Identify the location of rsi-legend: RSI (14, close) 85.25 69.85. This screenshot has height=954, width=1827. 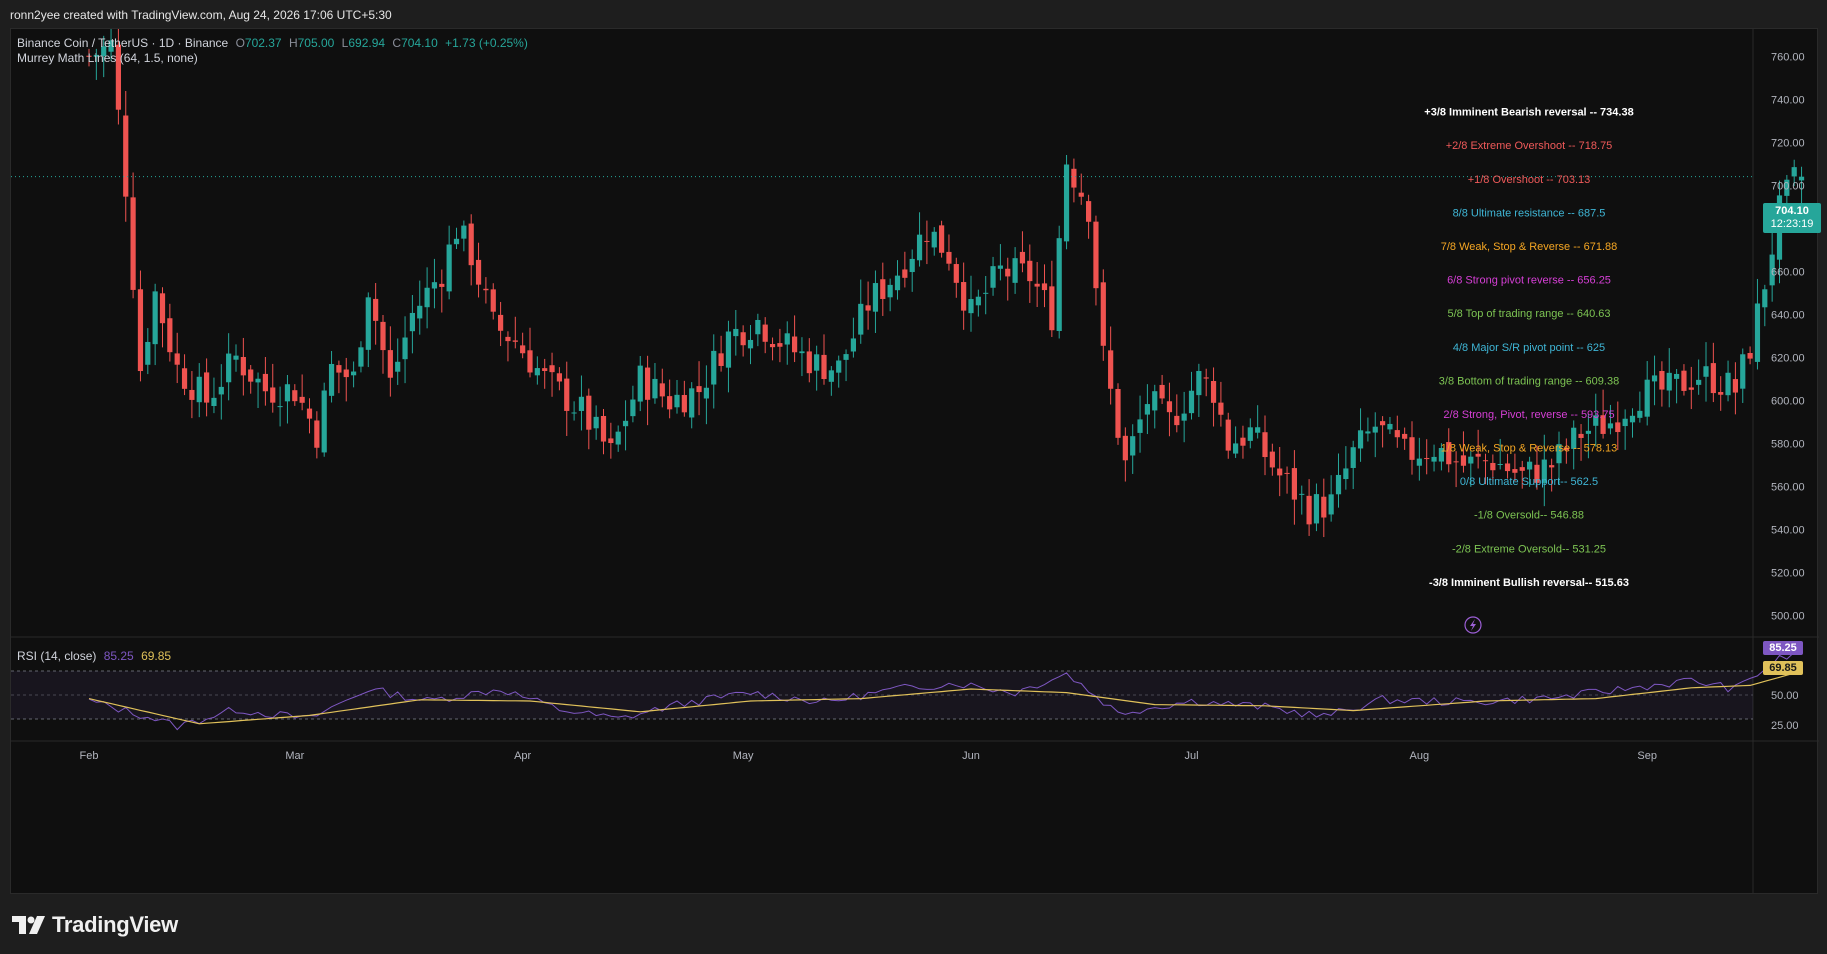
(94, 656).